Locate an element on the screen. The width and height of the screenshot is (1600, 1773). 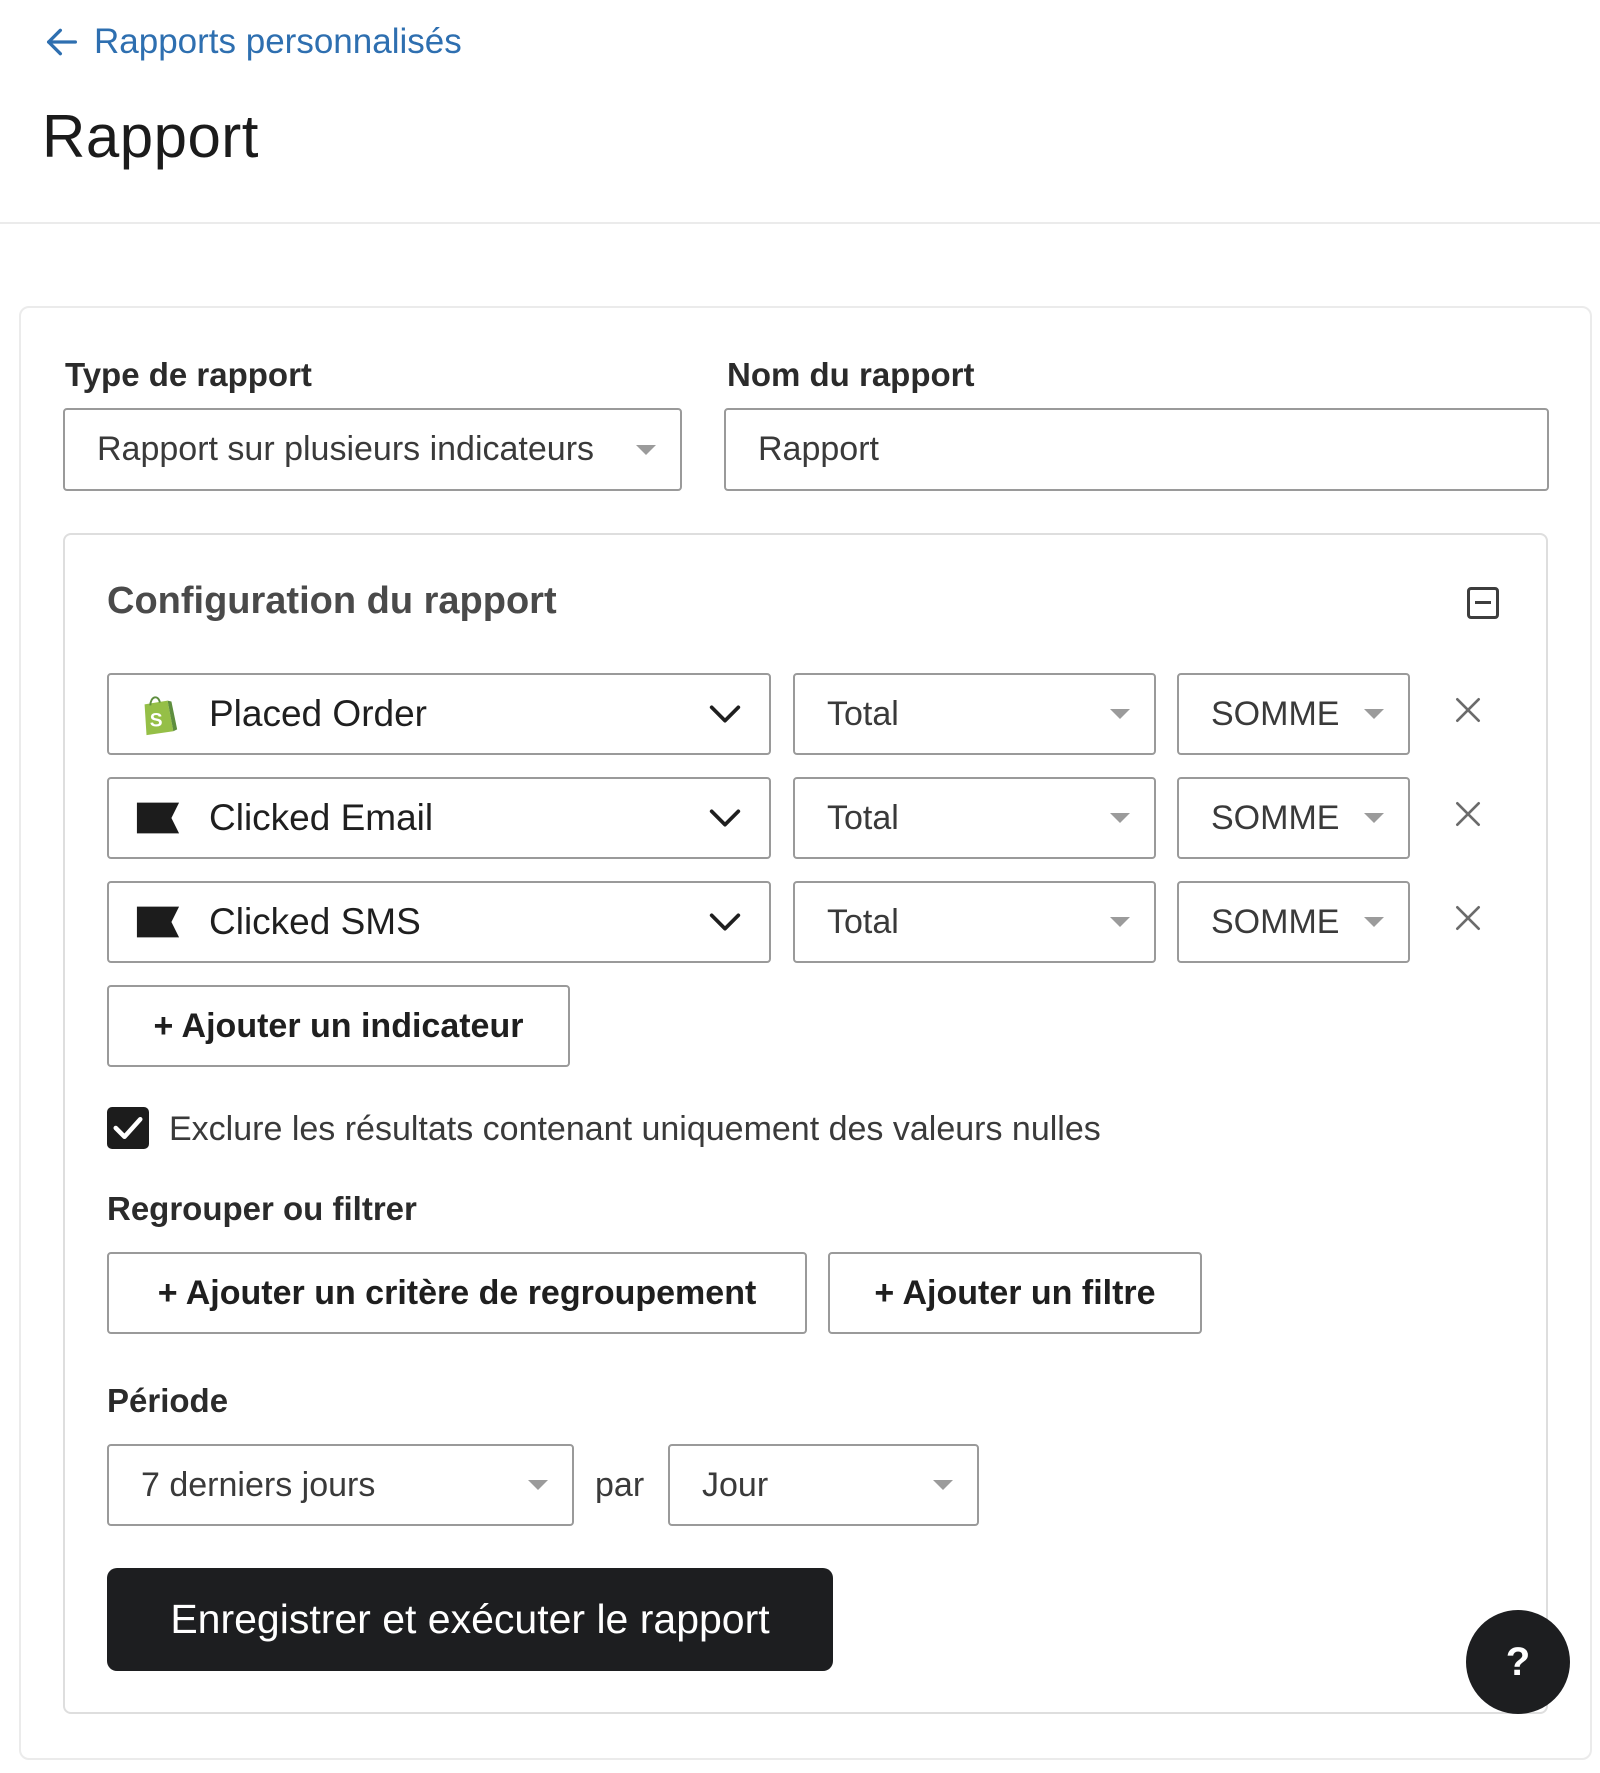
granularity-value: Jour is located at coordinates (735, 1484).